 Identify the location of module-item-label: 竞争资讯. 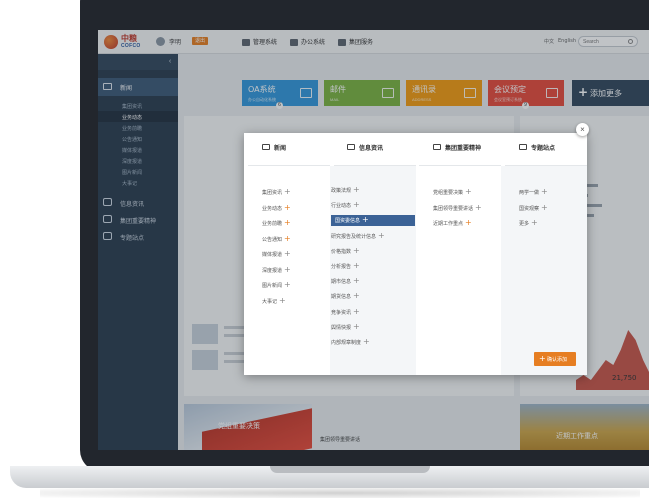
(341, 312).